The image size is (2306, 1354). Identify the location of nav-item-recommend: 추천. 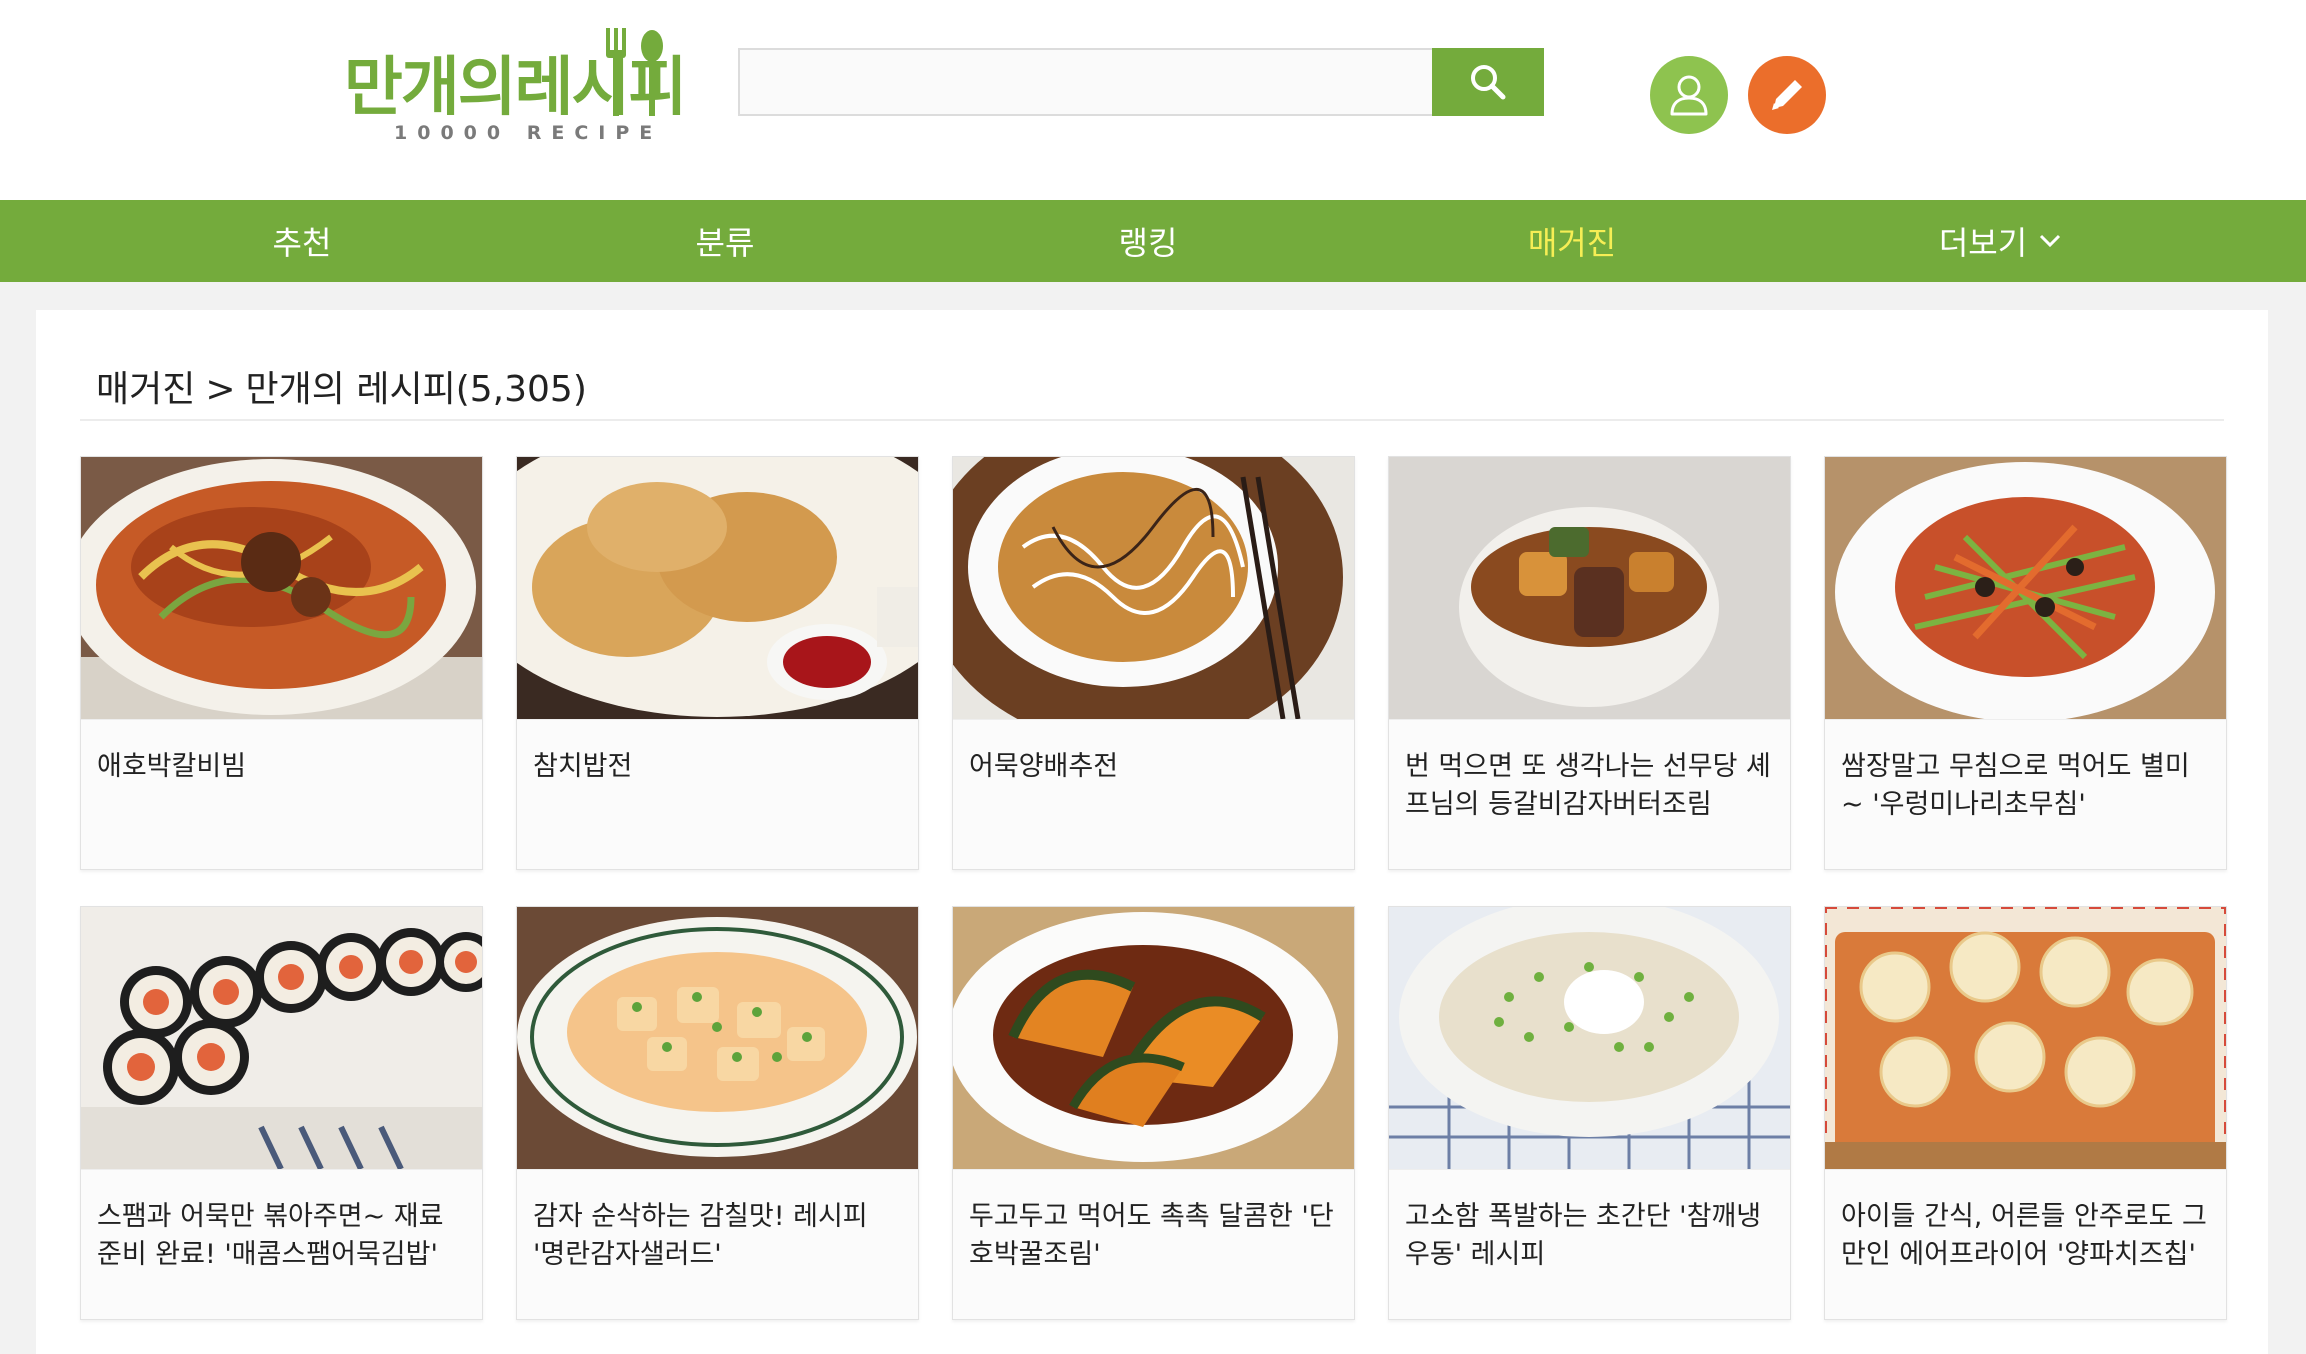
(302, 241).